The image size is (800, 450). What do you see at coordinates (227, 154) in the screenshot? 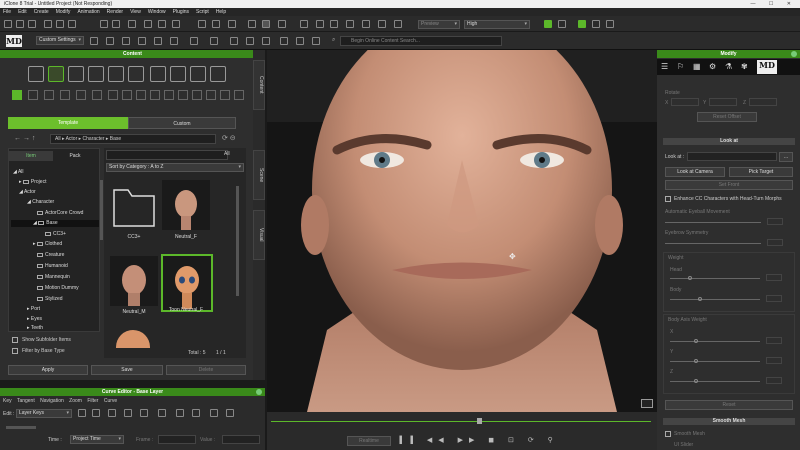
I see `search-scope: All` at bounding box center [227, 154].